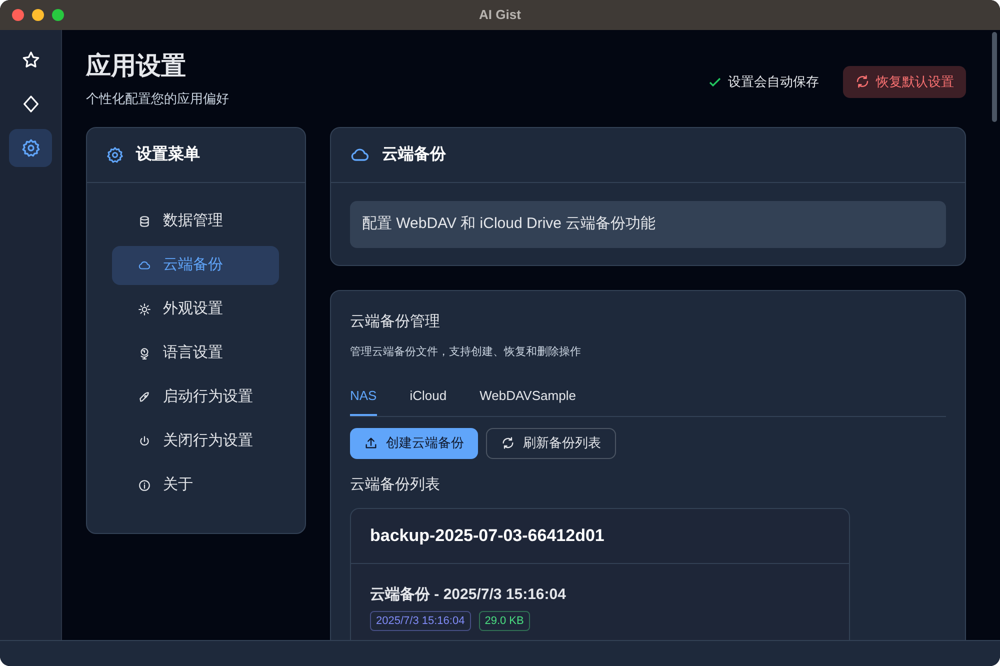 This screenshot has width=1000, height=666. I want to click on backup-title: 云端备份 - 2025/7/3 15:16:04, so click(468, 595).